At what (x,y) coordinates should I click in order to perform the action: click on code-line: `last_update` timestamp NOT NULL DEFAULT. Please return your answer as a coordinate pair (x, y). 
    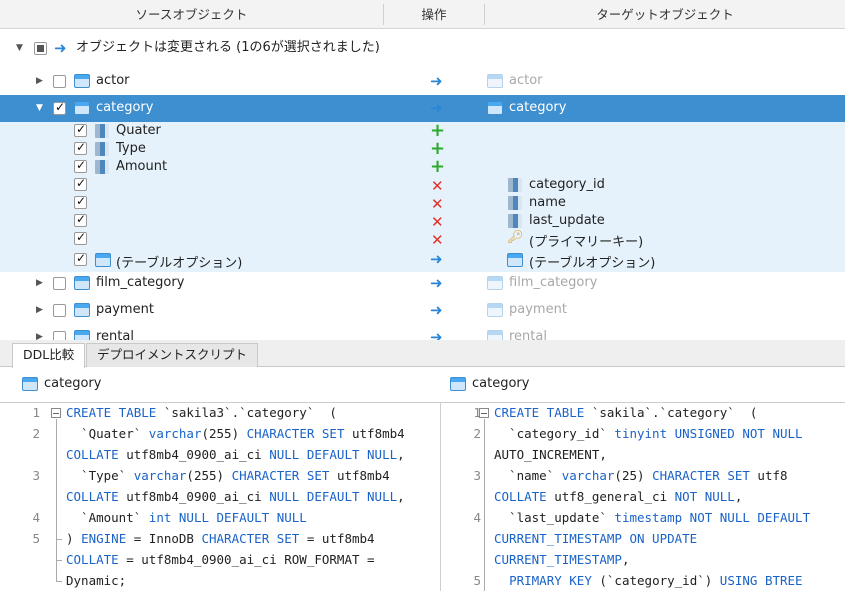
    Looking at the image, I should click on (652, 517).